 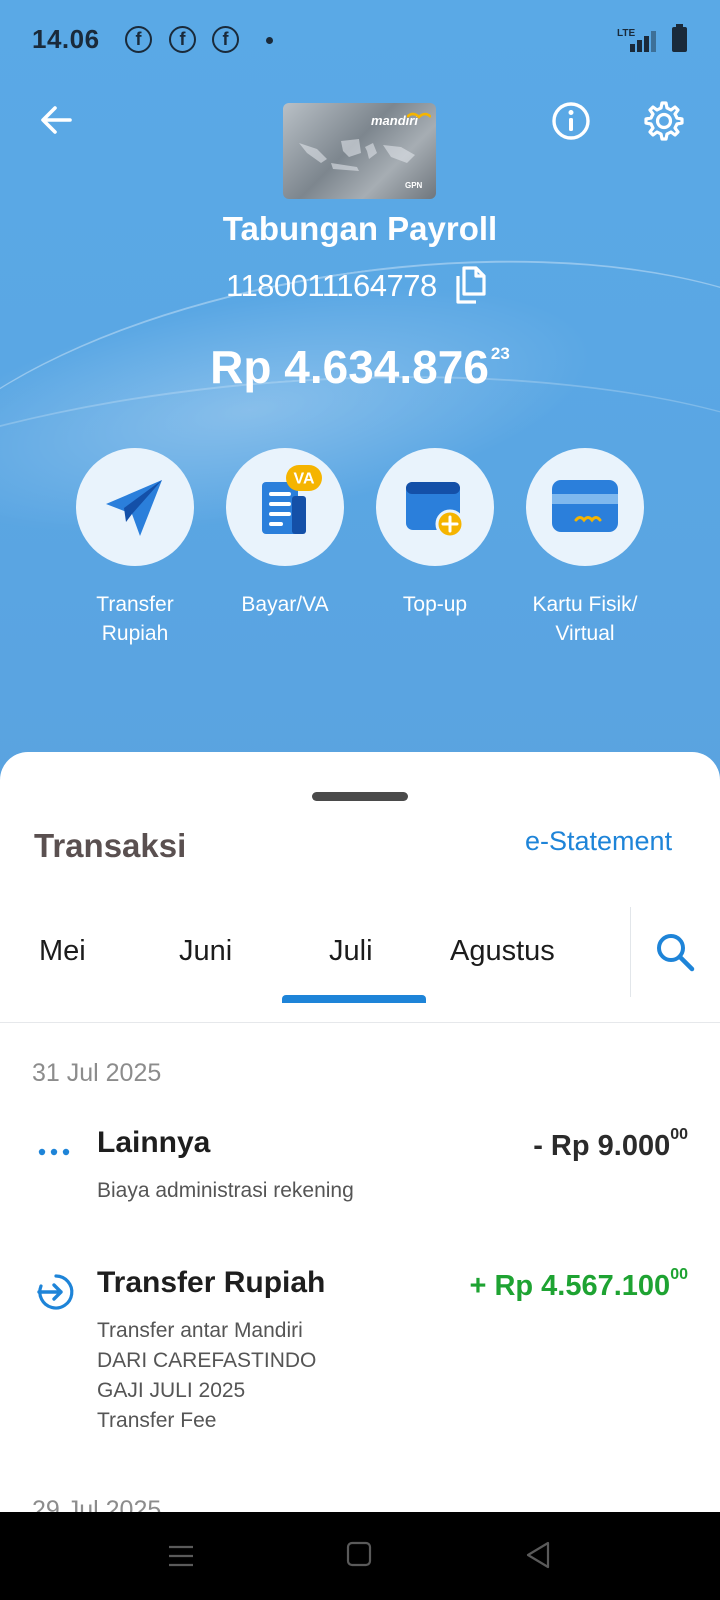 I want to click on account-balance: Rp 4.634.876 23, so click(x=360, y=367).